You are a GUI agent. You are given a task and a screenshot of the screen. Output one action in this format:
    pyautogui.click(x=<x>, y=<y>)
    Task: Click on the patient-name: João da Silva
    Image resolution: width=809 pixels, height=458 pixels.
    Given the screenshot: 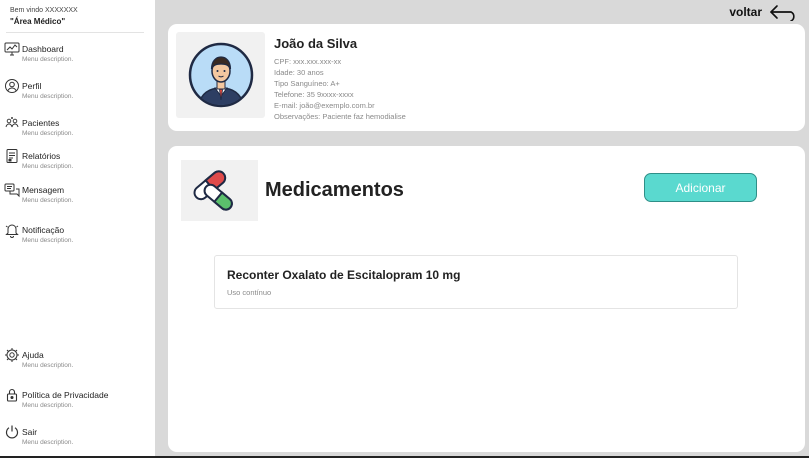 What is the action you would take?
    pyautogui.click(x=316, y=43)
    